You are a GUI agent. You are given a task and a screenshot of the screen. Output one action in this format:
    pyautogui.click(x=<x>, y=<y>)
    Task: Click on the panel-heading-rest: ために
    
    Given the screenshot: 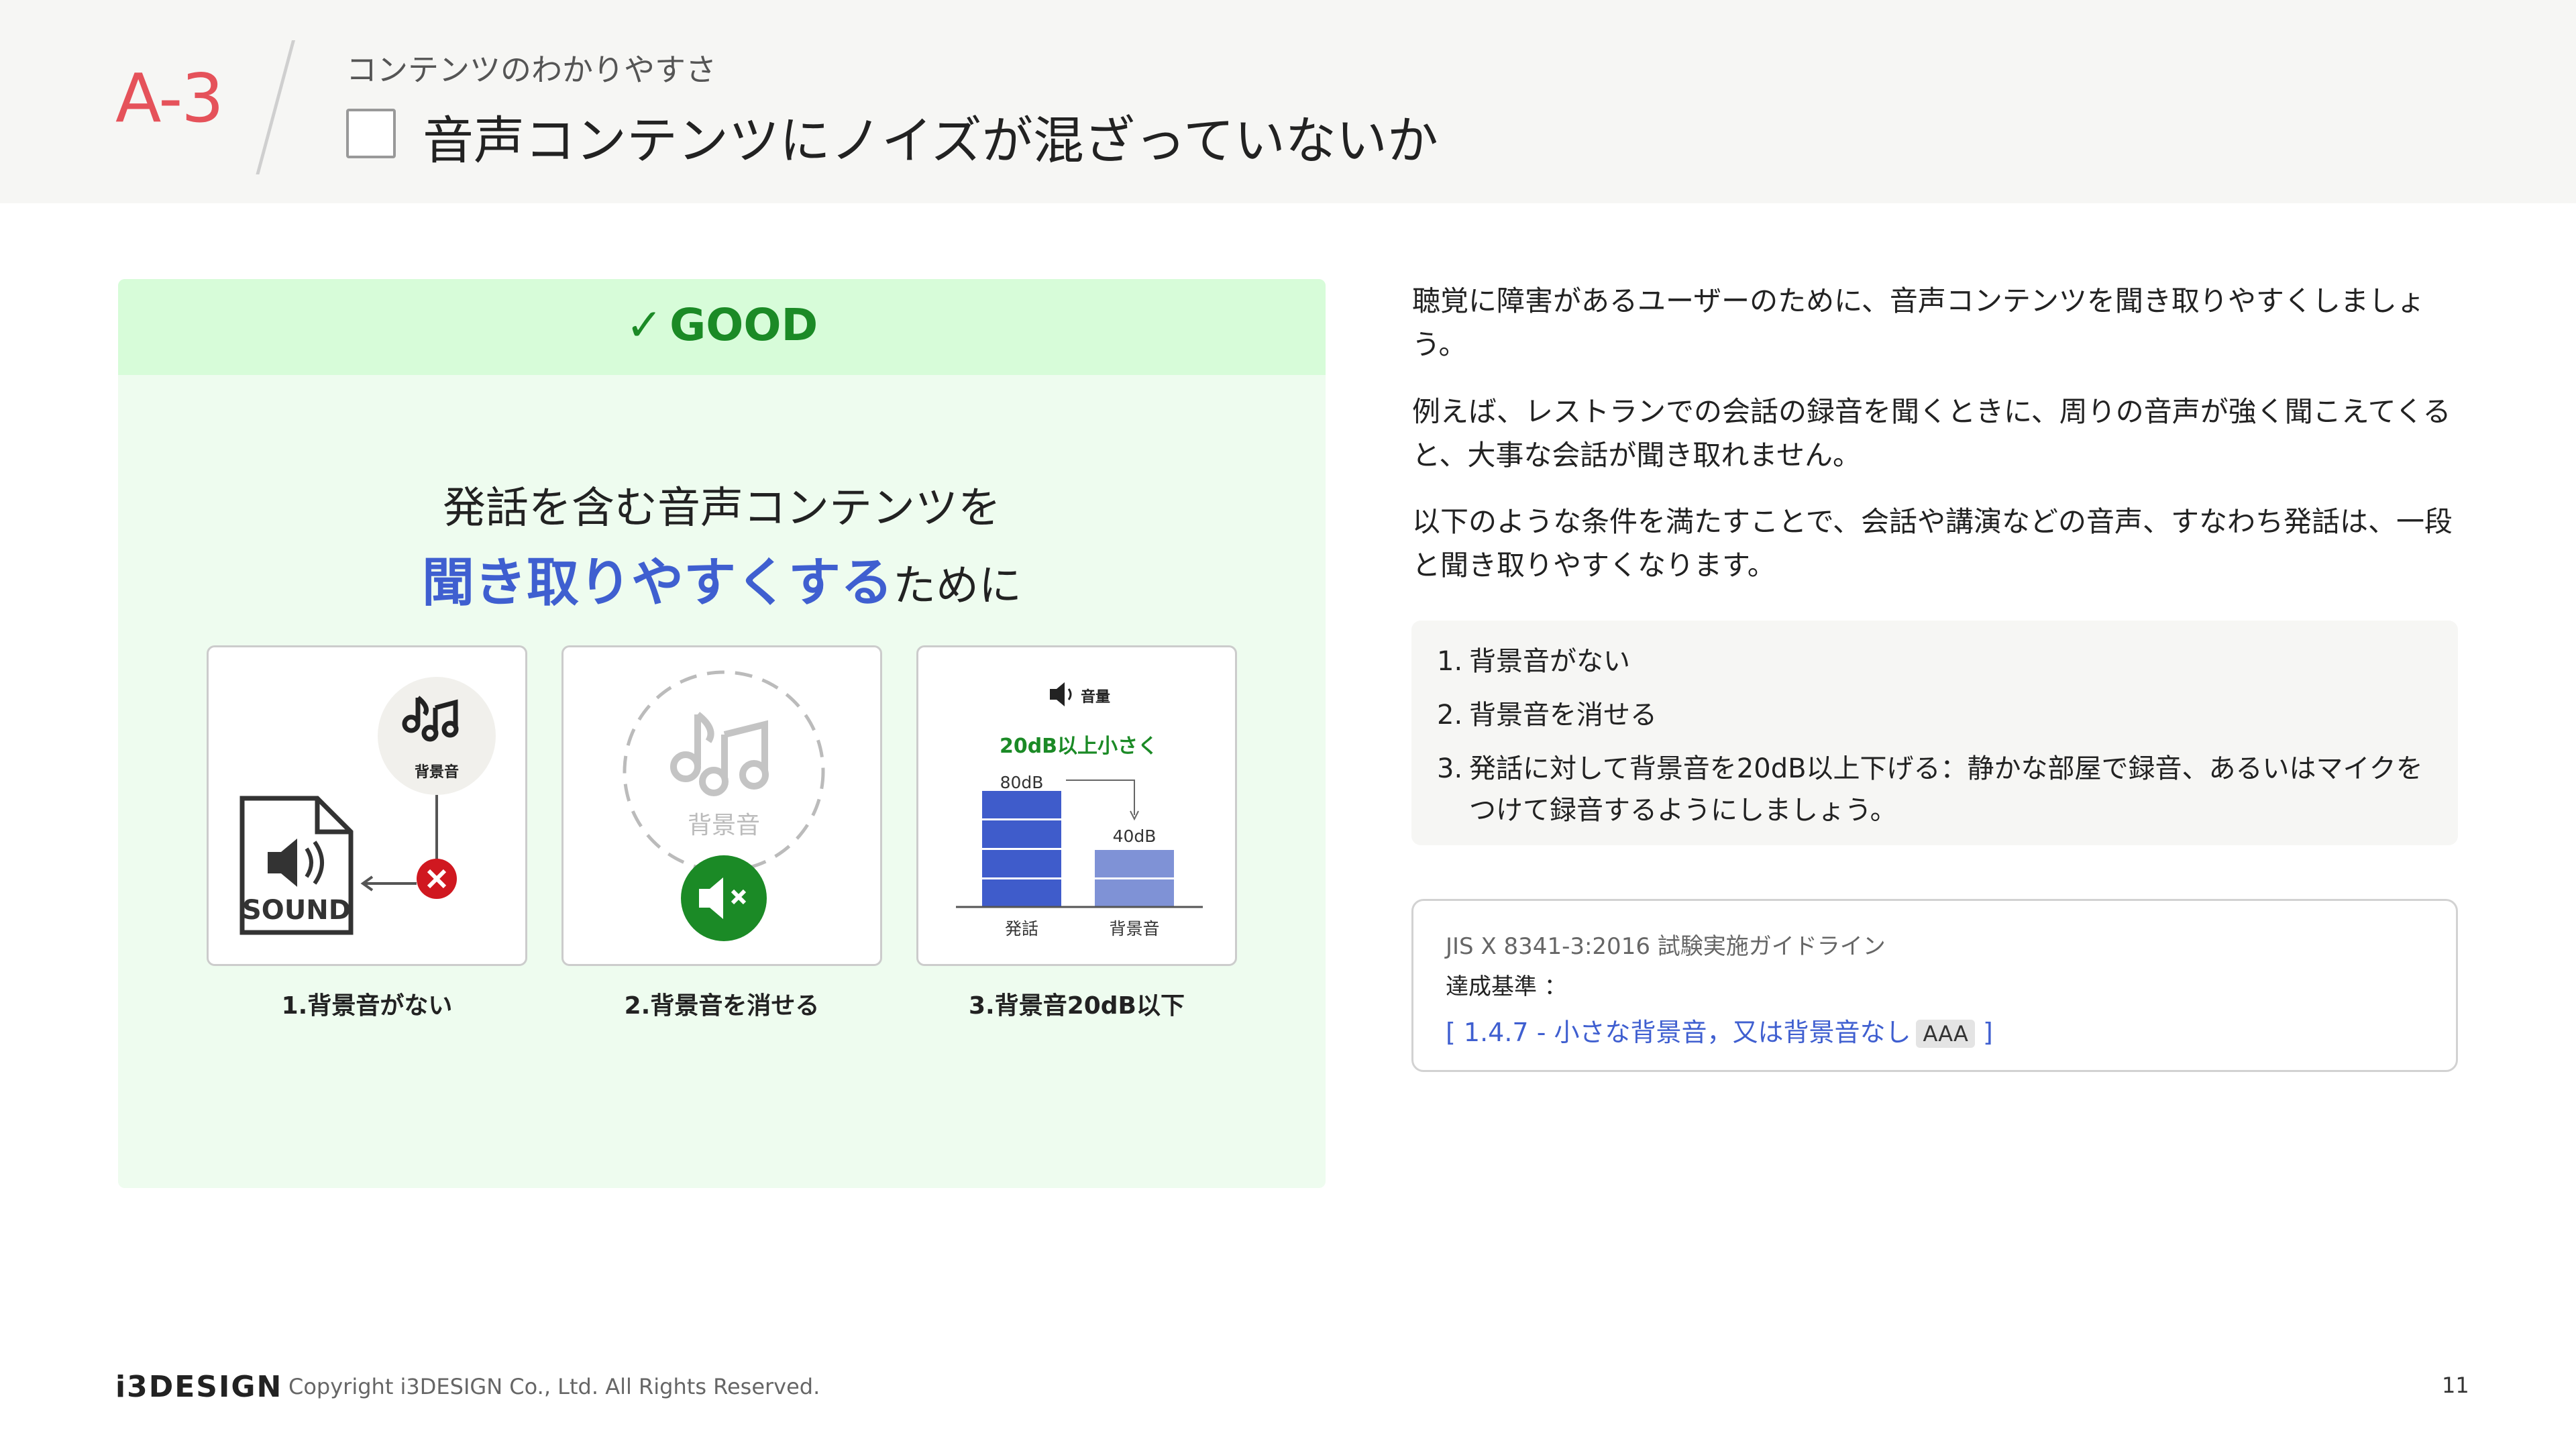 What is the action you would take?
    pyautogui.click(x=957, y=586)
    